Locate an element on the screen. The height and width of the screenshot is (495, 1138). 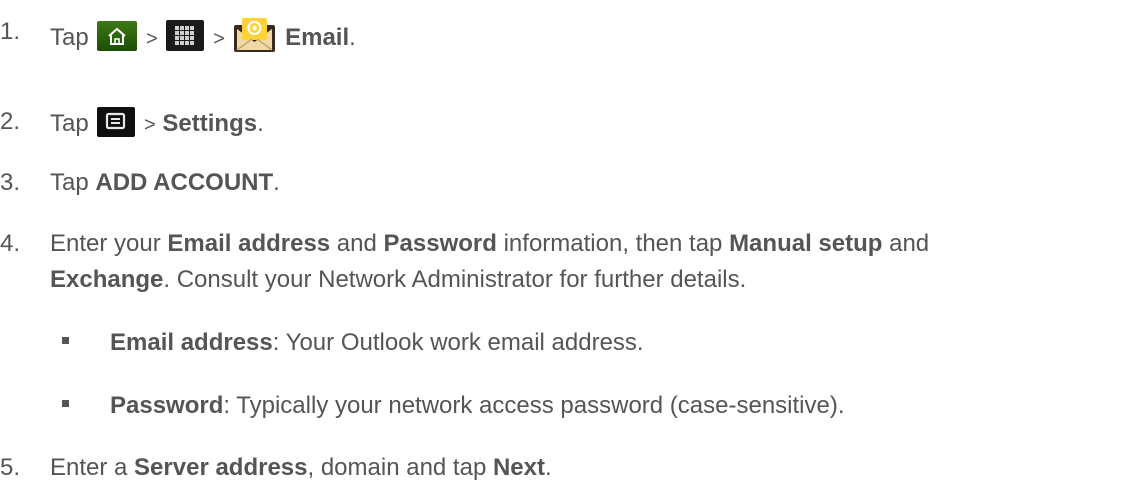
apps-grid-icon is located at coordinates (185, 35).